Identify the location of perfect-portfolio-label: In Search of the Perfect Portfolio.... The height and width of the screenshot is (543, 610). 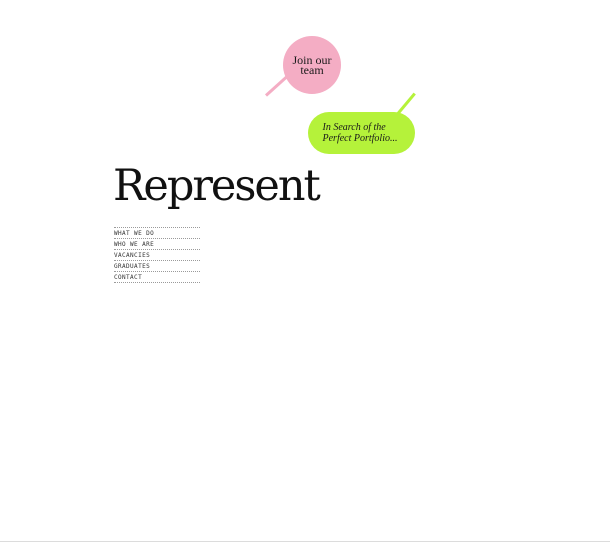
(360, 133).